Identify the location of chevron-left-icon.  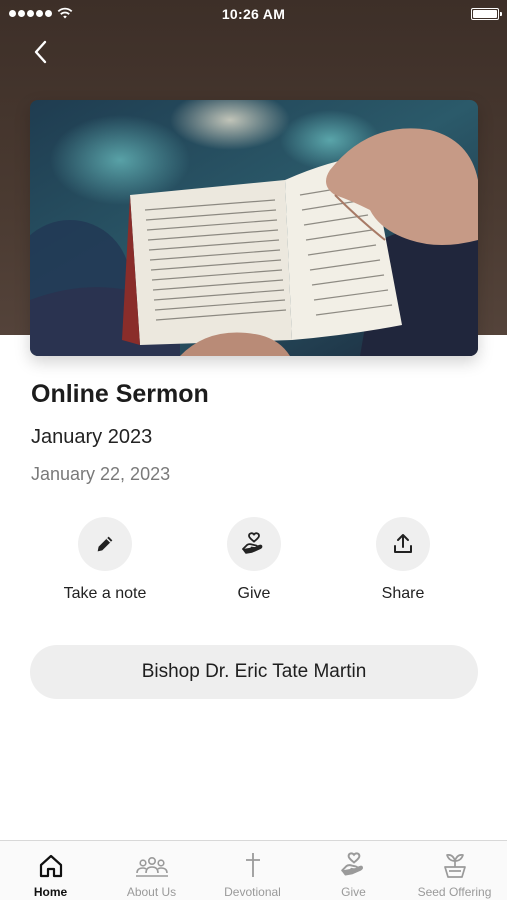
(40, 52).